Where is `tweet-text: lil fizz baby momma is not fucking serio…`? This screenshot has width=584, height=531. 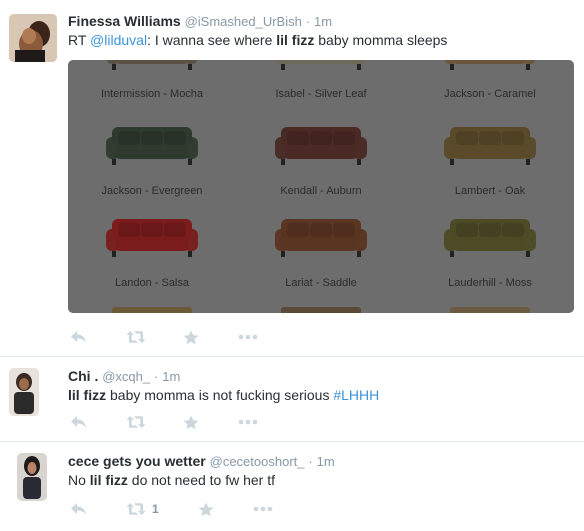 tweet-text: lil fizz baby momma is not fucking serio… is located at coordinates (321, 395).